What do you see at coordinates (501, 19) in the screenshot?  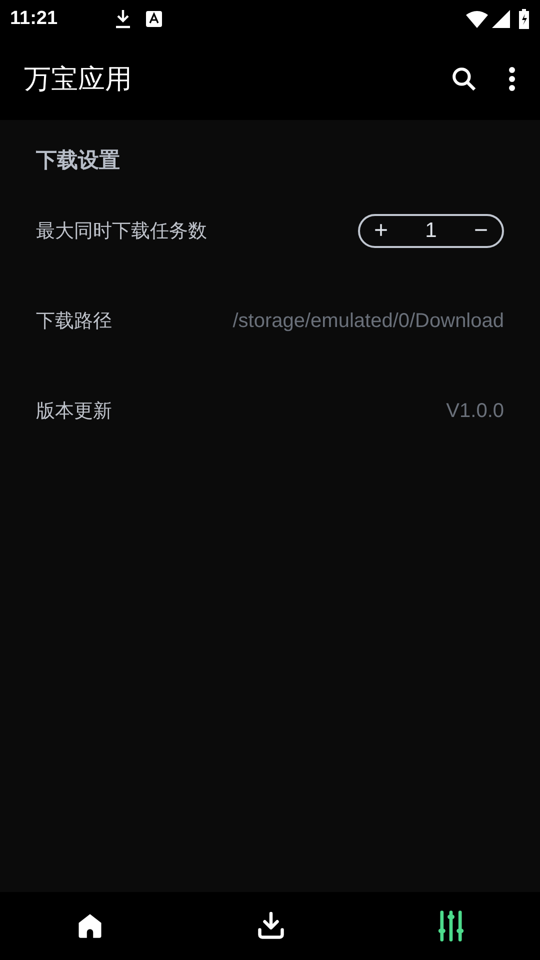 I see `signal-icon` at bounding box center [501, 19].